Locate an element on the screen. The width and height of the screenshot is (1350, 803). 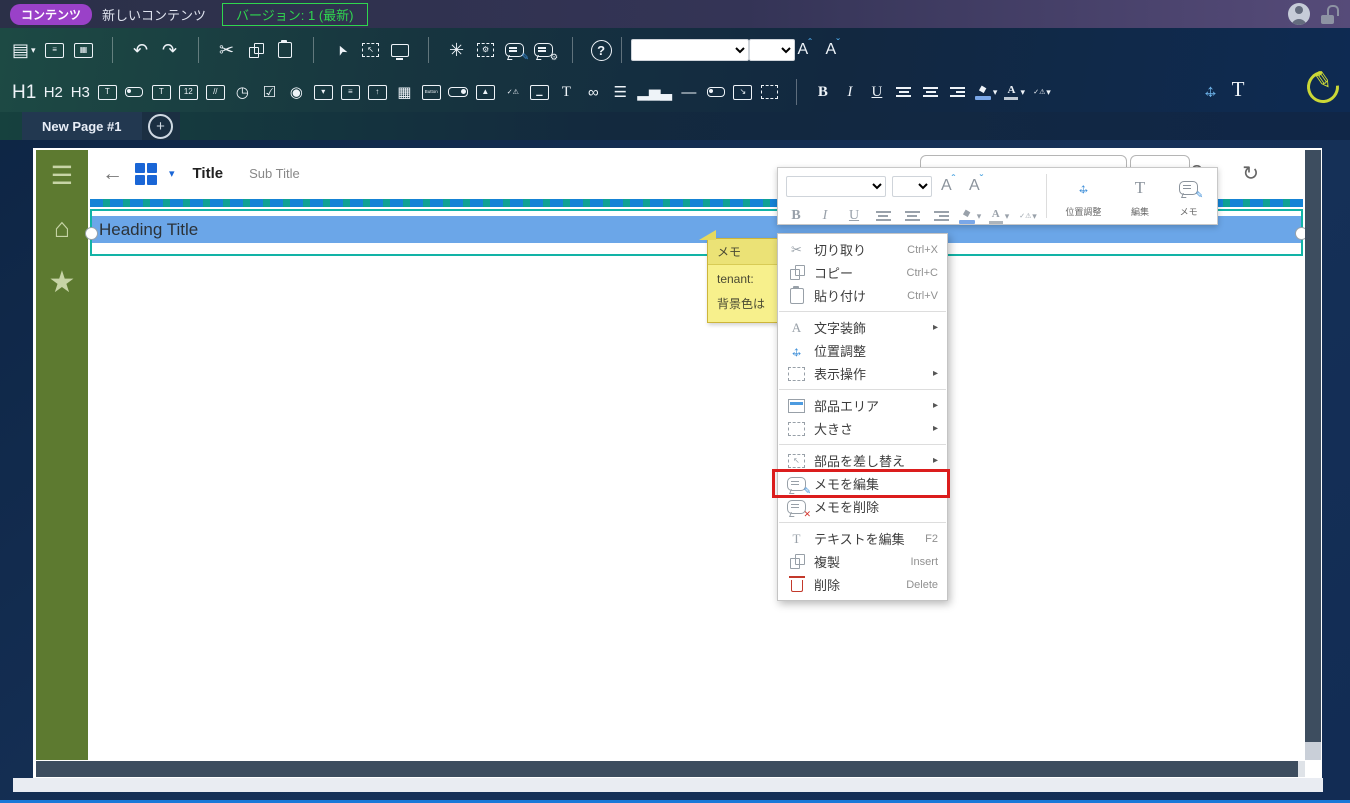
float-underline-icon: U is located at coordinates (854, 216).